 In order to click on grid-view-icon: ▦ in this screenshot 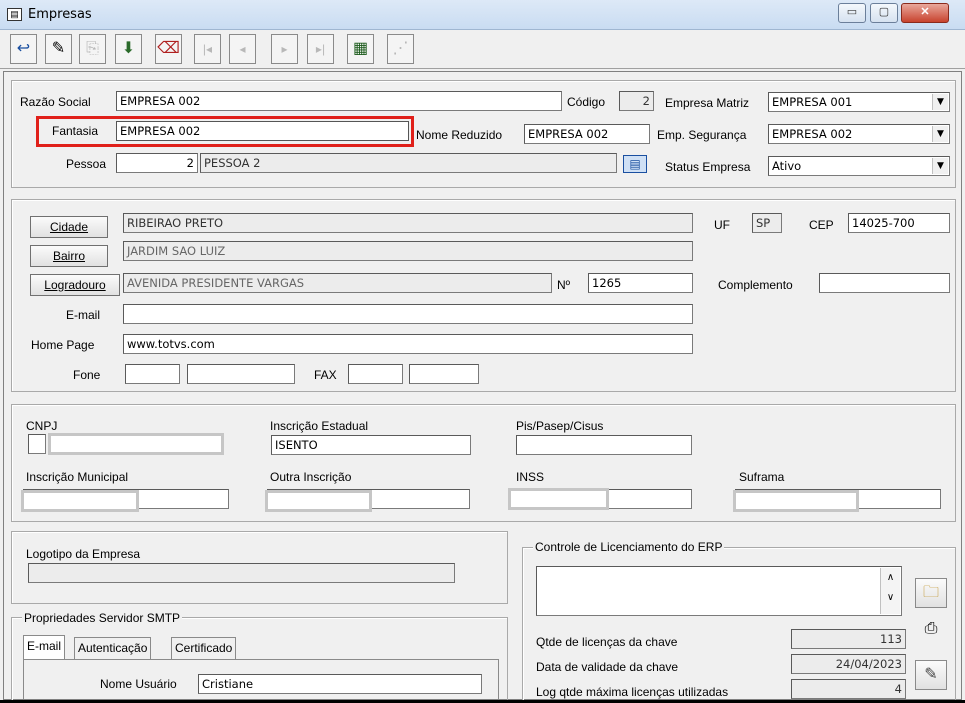, I will do `click(360, 49)`.